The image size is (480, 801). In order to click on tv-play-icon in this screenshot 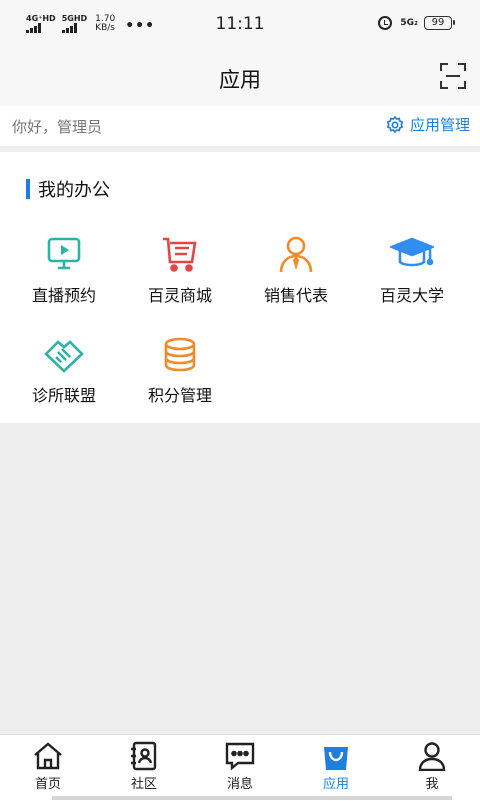, I will do `click(64, 253)`.